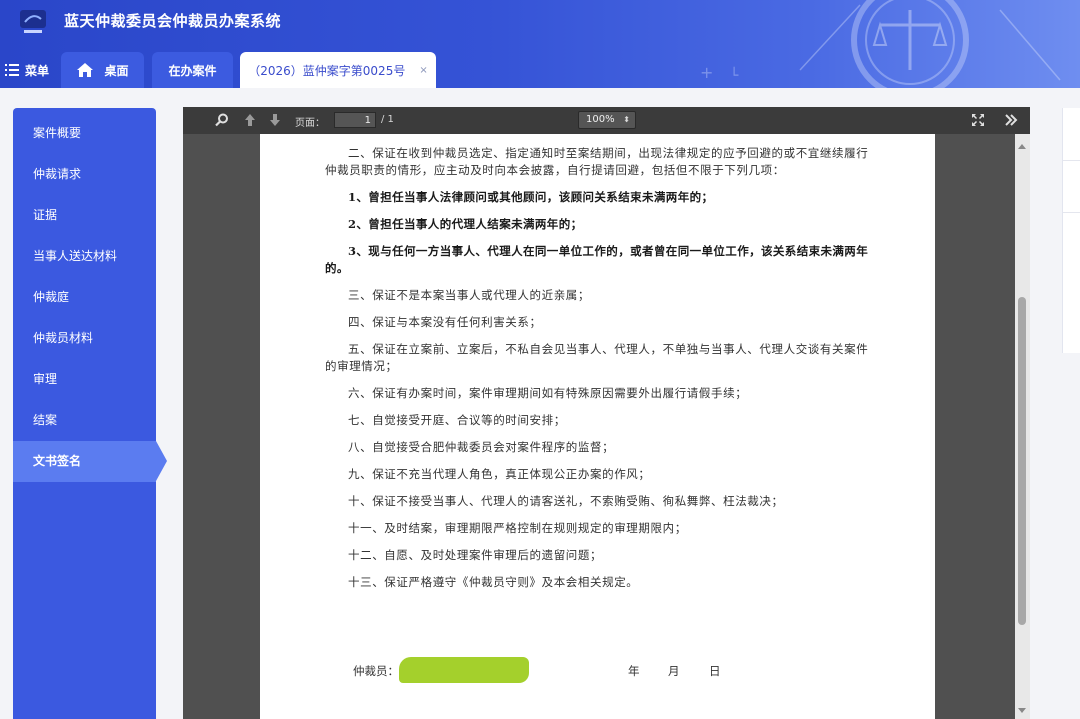 The width and height of the screenshot is (1080, 719). Describe the element at coordinates (84, 420) in the screenshot. I see `sidebar-item-closing: 结案` at that location.